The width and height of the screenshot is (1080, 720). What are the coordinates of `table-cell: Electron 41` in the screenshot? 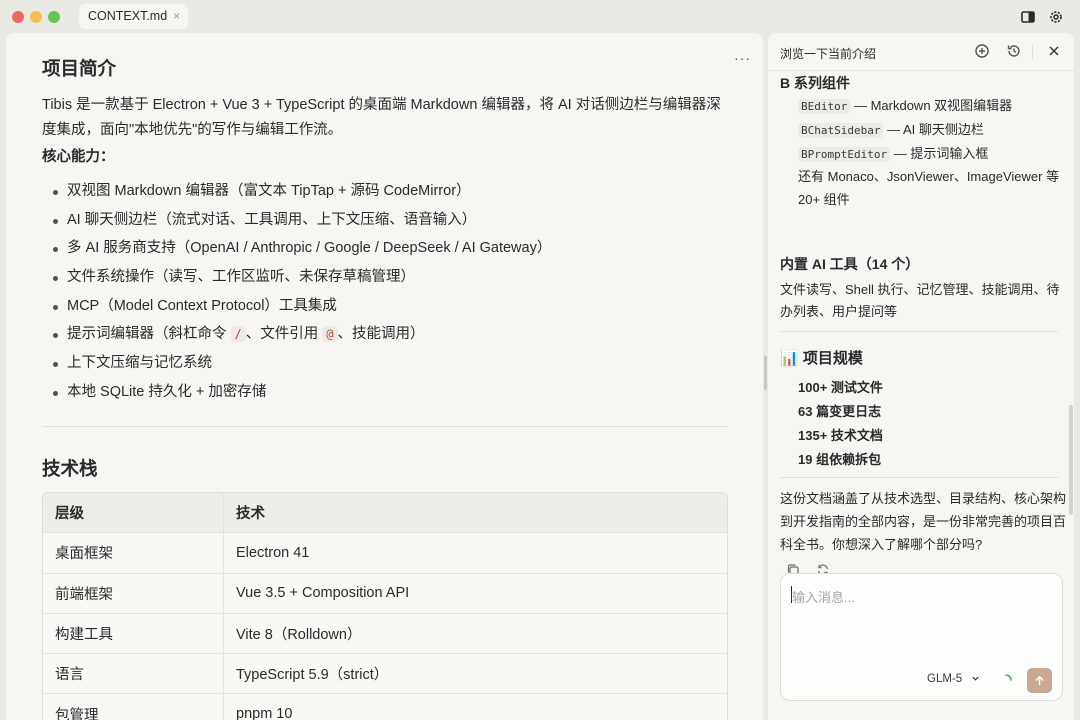 It's located at (475, 553).